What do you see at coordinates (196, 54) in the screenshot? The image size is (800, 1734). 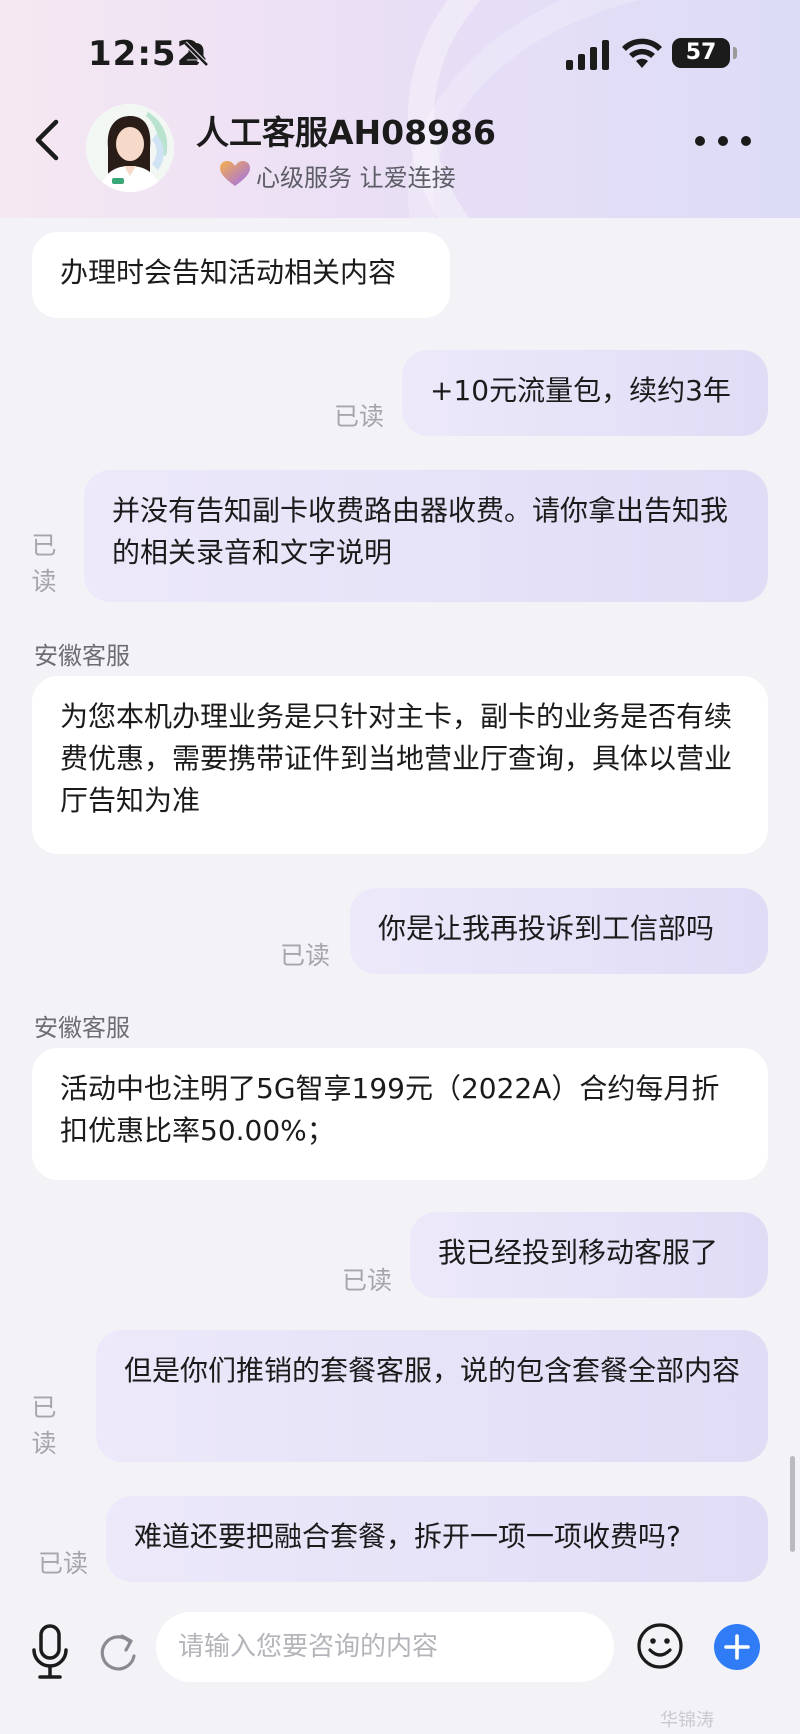 I see `bell-muted-icon` at bounding box center [196, 54].